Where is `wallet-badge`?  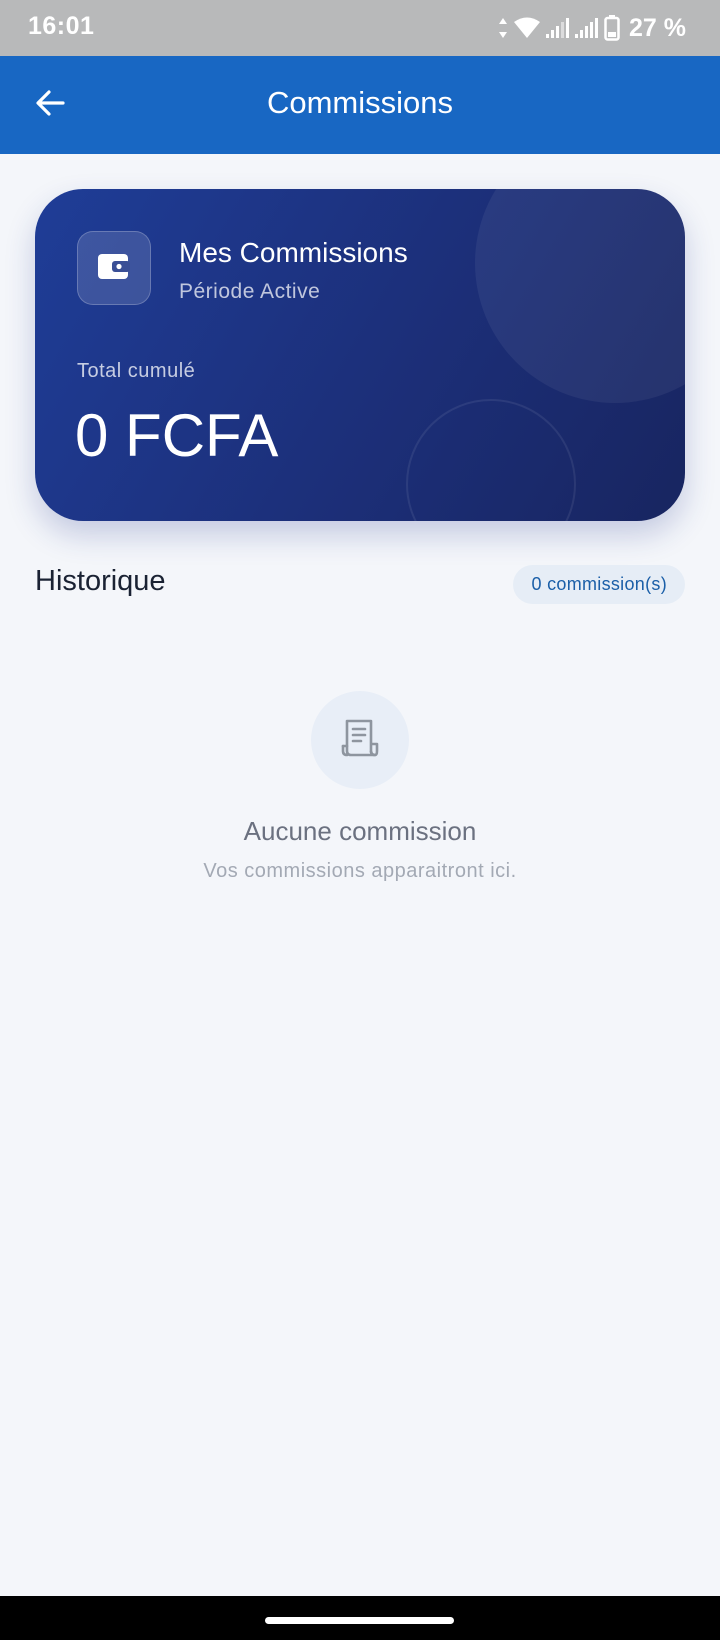 wallet-badge is located at coordinates (114, 268).